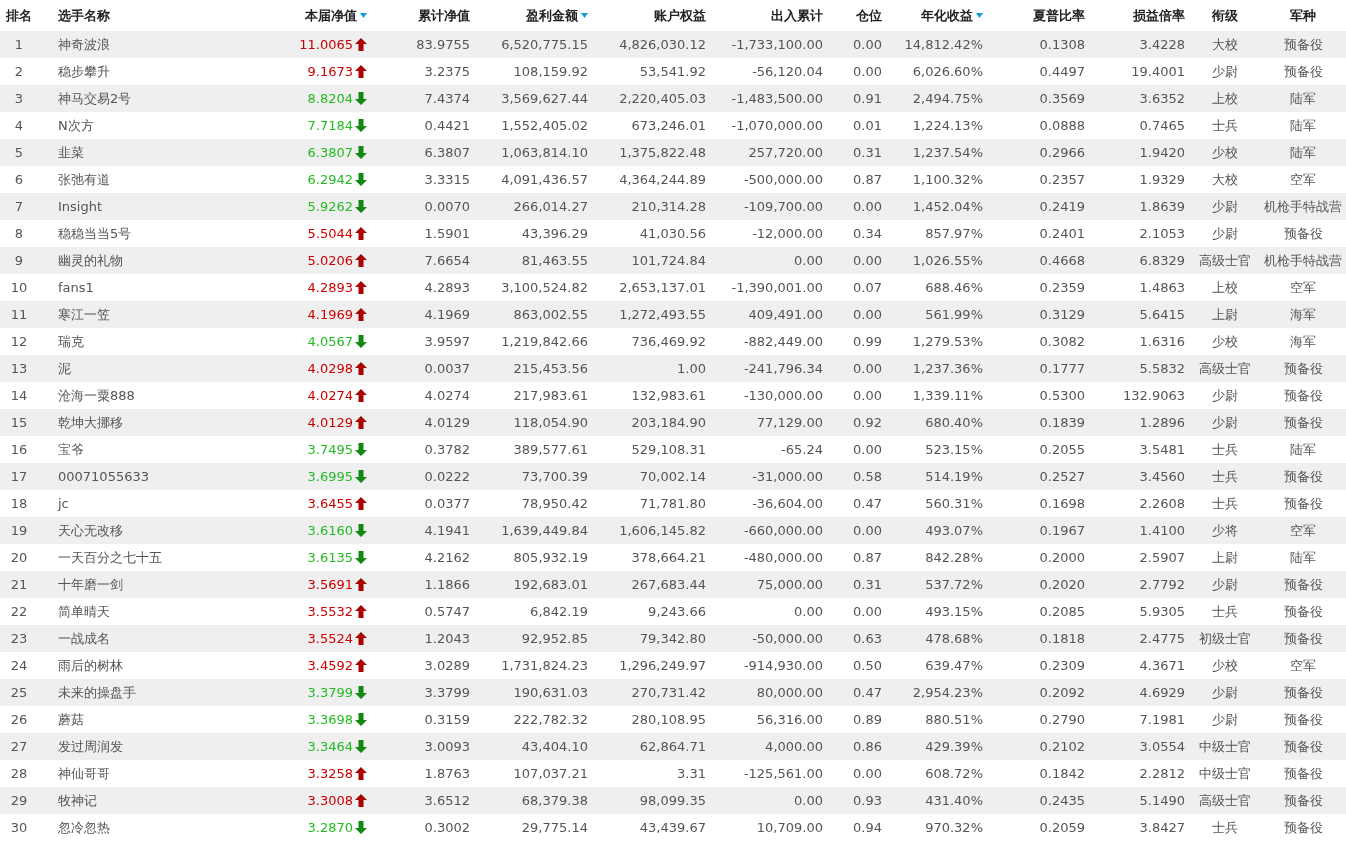 The image size is (1346, 841). I want to click on rank-title: 大校, so click(1225, 44).